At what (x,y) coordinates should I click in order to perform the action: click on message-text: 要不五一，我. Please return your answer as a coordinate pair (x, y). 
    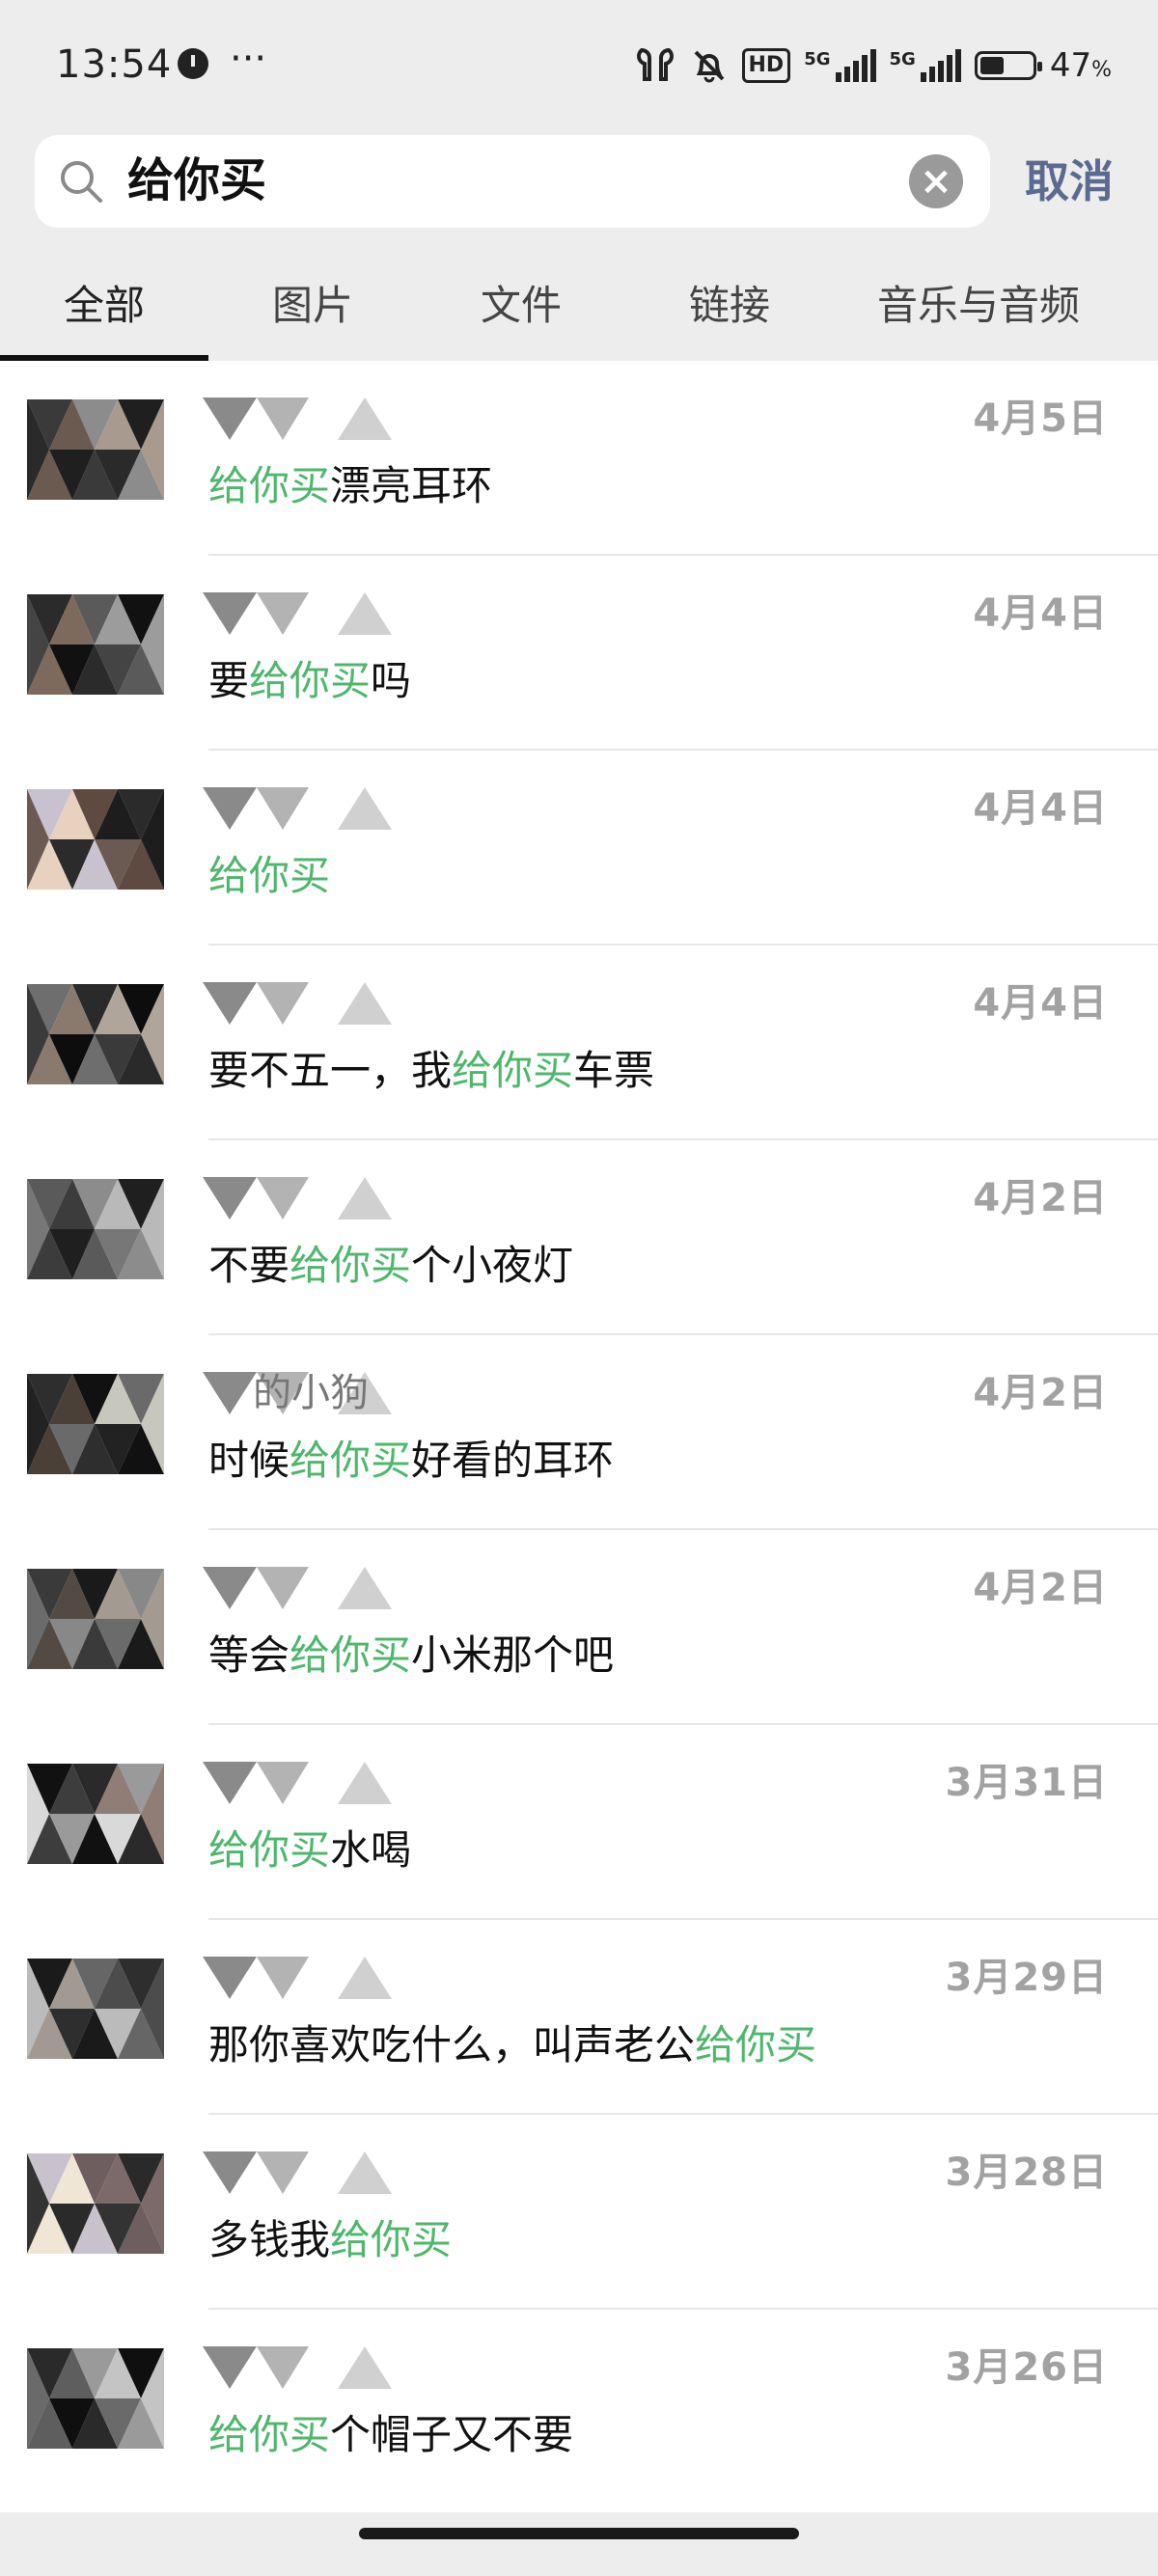
    Looking at the image, I should click on (330, 1071).